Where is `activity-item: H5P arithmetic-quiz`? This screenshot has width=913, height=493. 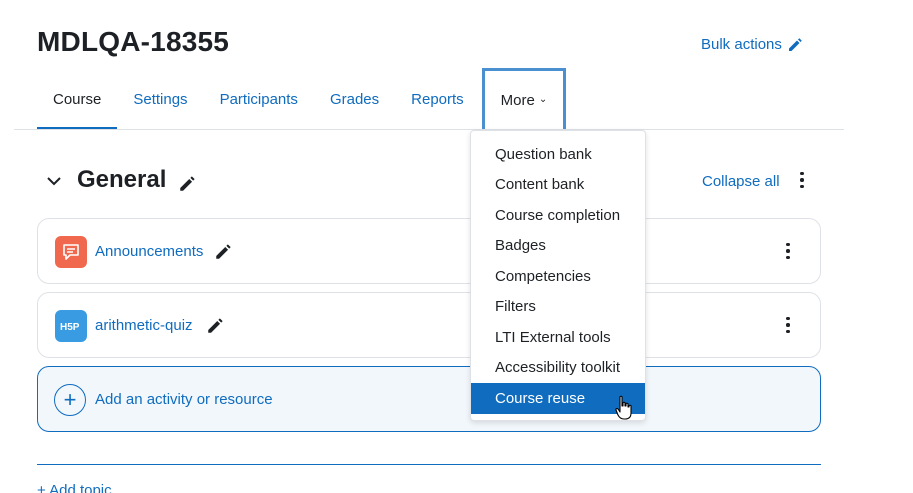
activity-item: H5P arithmetic-quiz is located at coordinates (429, 325).